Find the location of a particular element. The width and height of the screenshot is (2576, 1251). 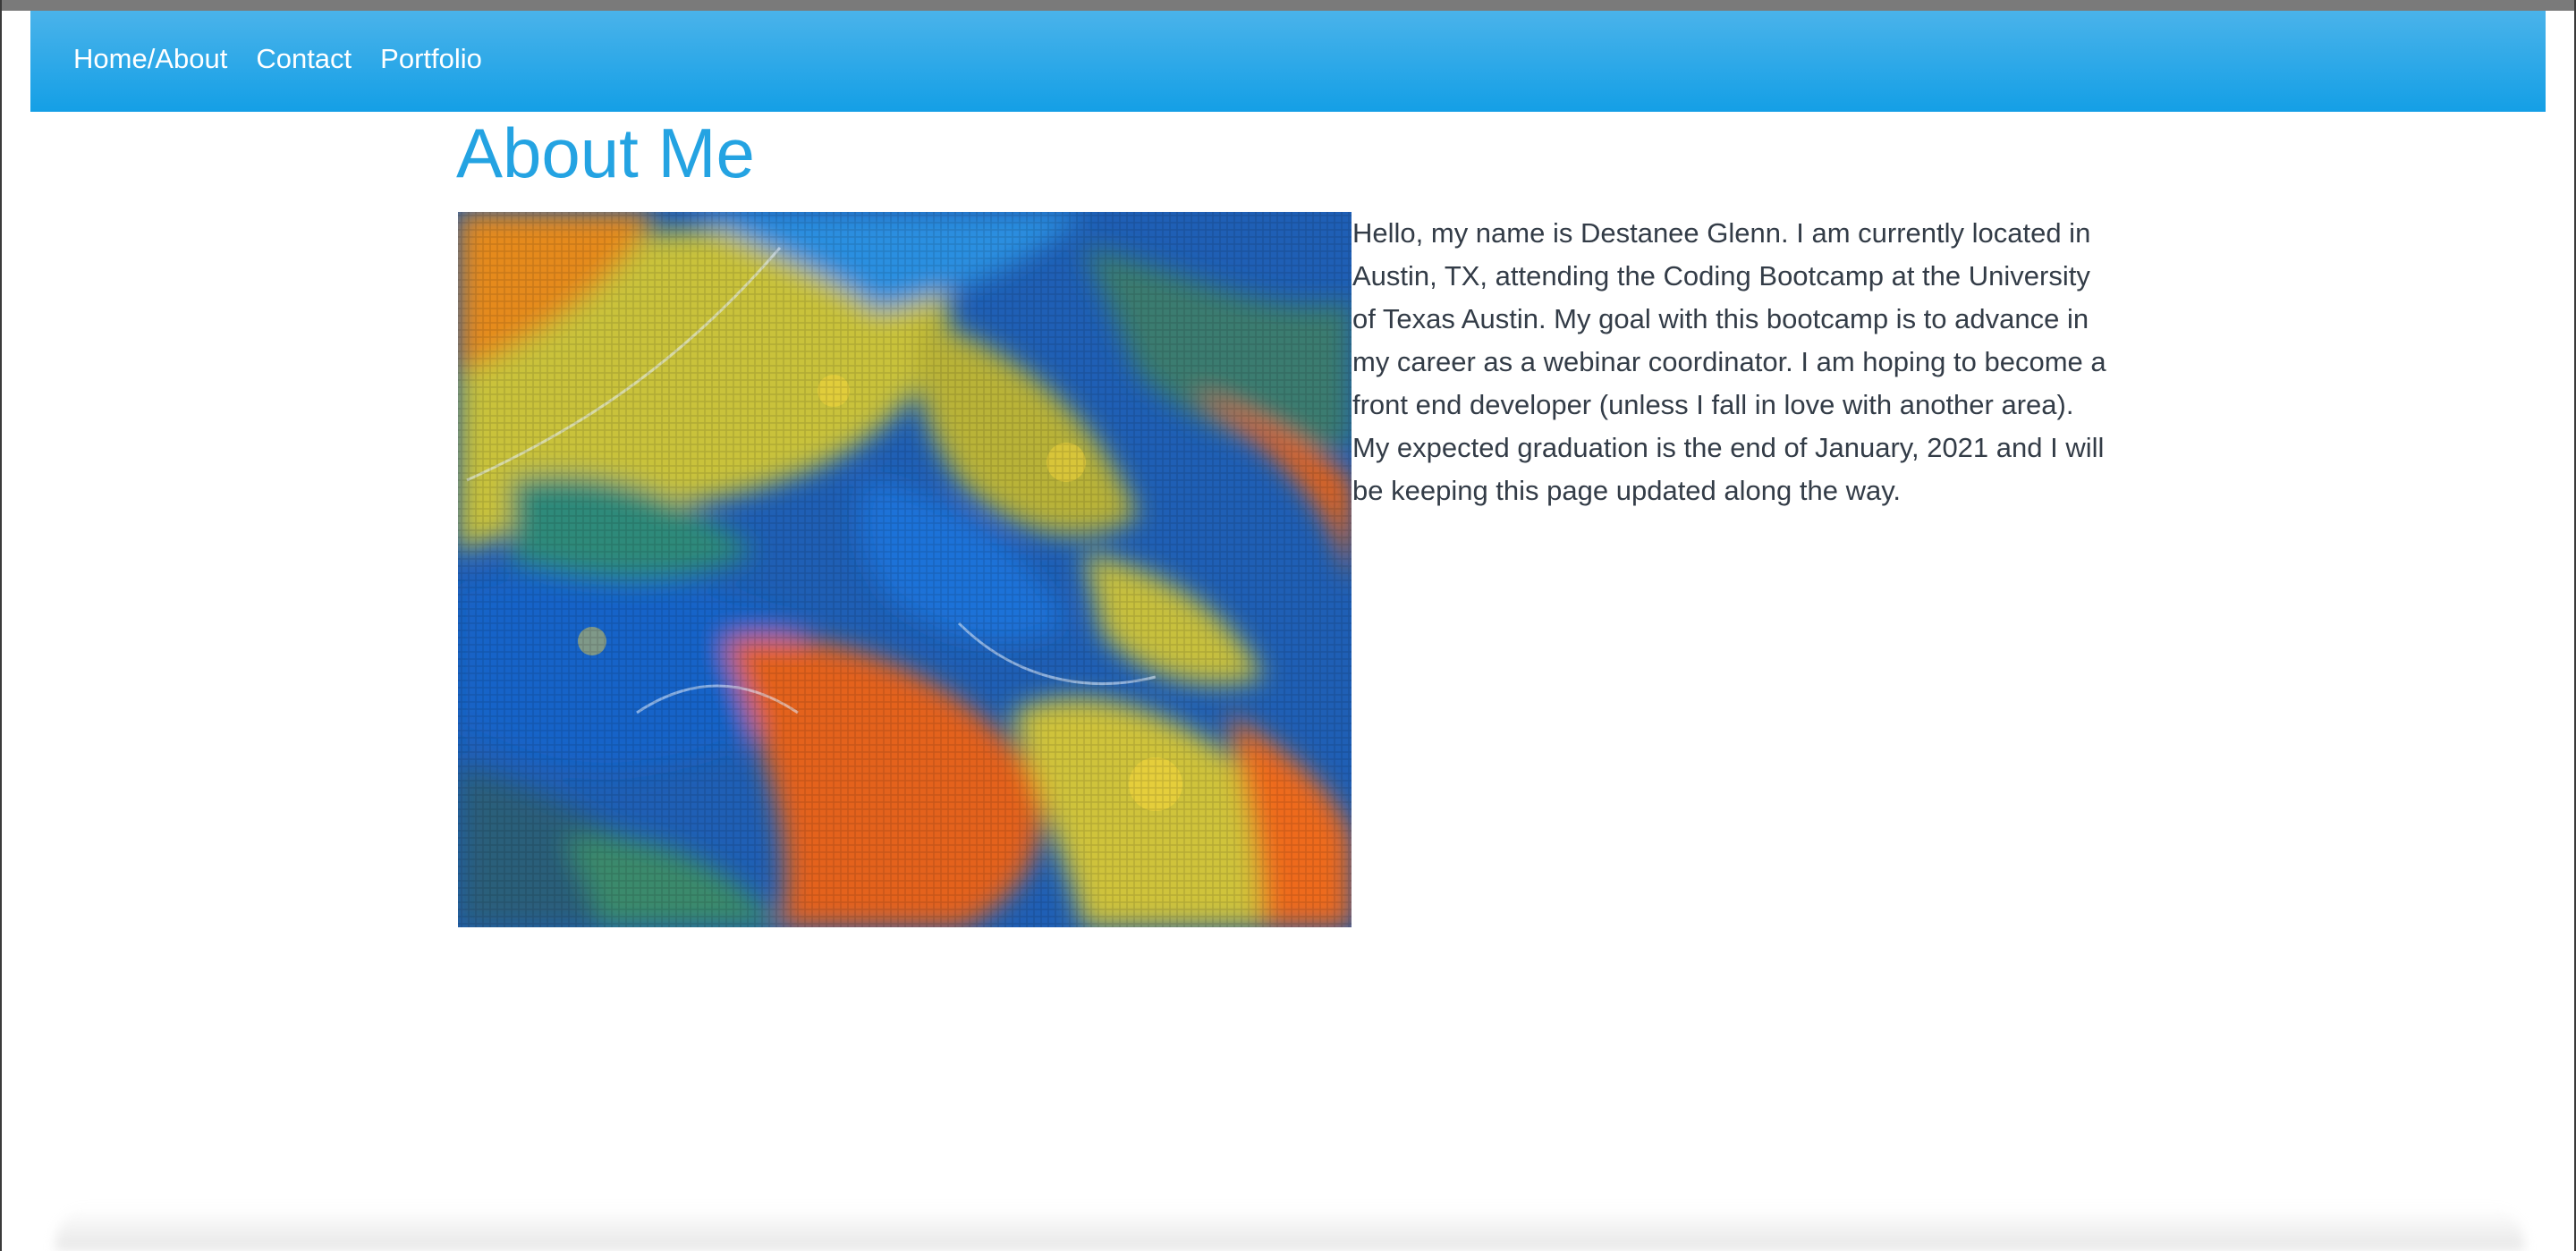

window-top-border is located at coordinates (1288, 5).